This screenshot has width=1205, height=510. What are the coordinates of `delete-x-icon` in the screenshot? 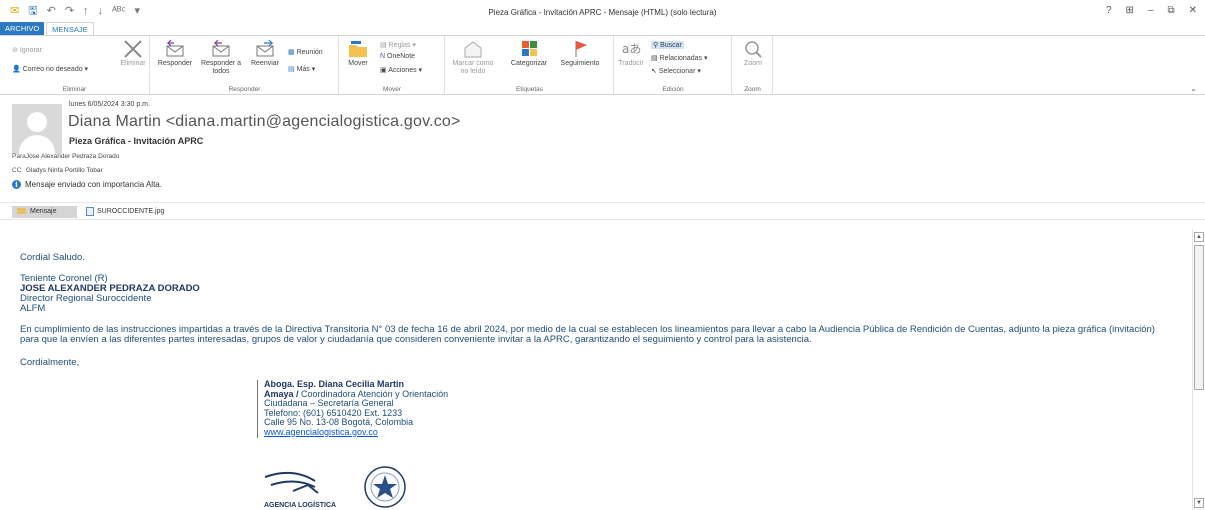 It's located at (133, 49).